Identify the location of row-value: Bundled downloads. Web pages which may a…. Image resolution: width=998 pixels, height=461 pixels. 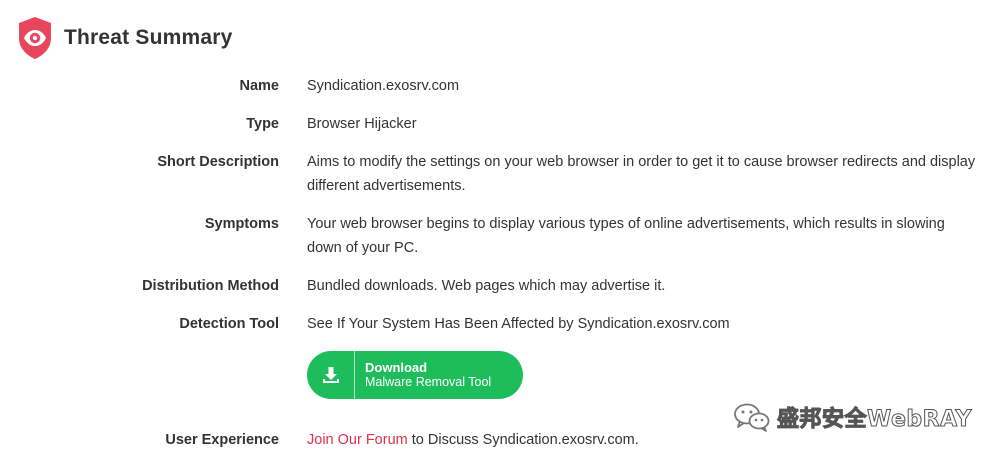
(486, 286).